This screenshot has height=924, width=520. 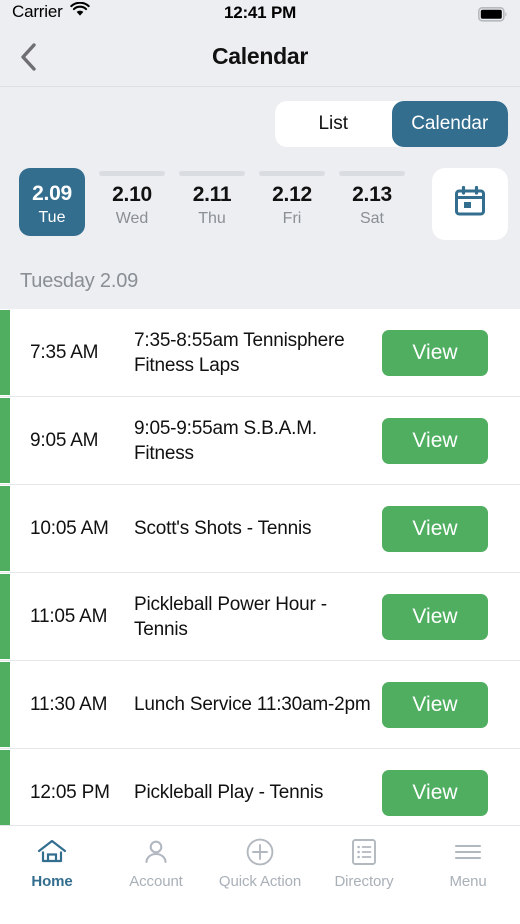 I want to click on event-row: 10:05 AM Scott's Shots - Tennis View, so click(x=260, y=529).